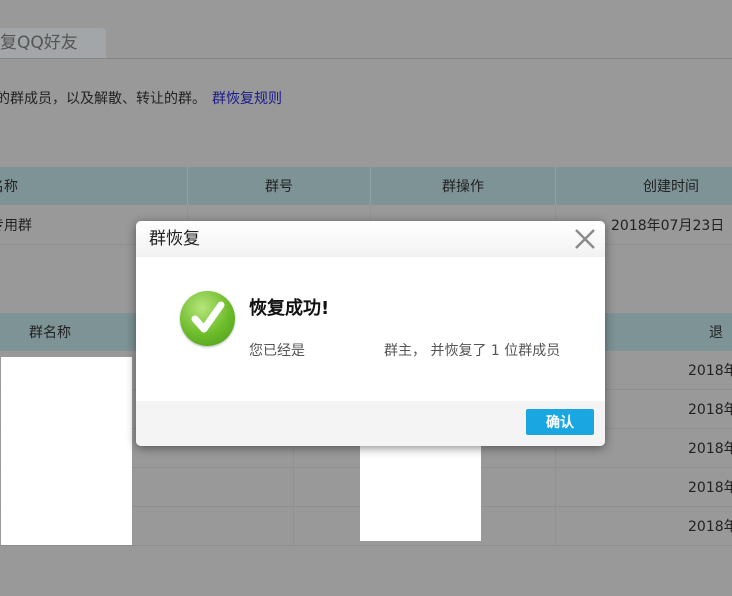  I want to click on table1-header: 名称 群号 群操作 创建时间, so click(366, 186).